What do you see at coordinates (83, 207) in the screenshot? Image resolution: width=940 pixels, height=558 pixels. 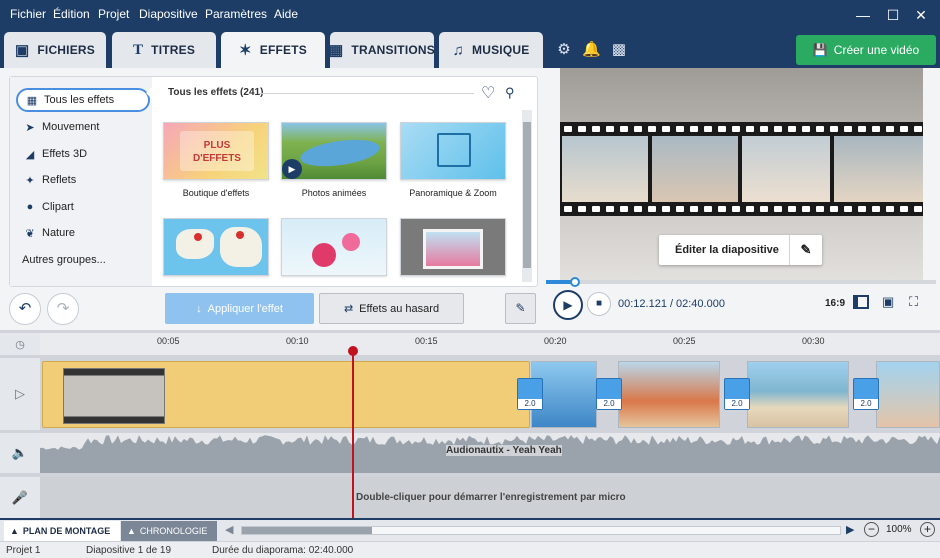 I see `category-clipart: ● Clipart` at bounding box center [83, 207].